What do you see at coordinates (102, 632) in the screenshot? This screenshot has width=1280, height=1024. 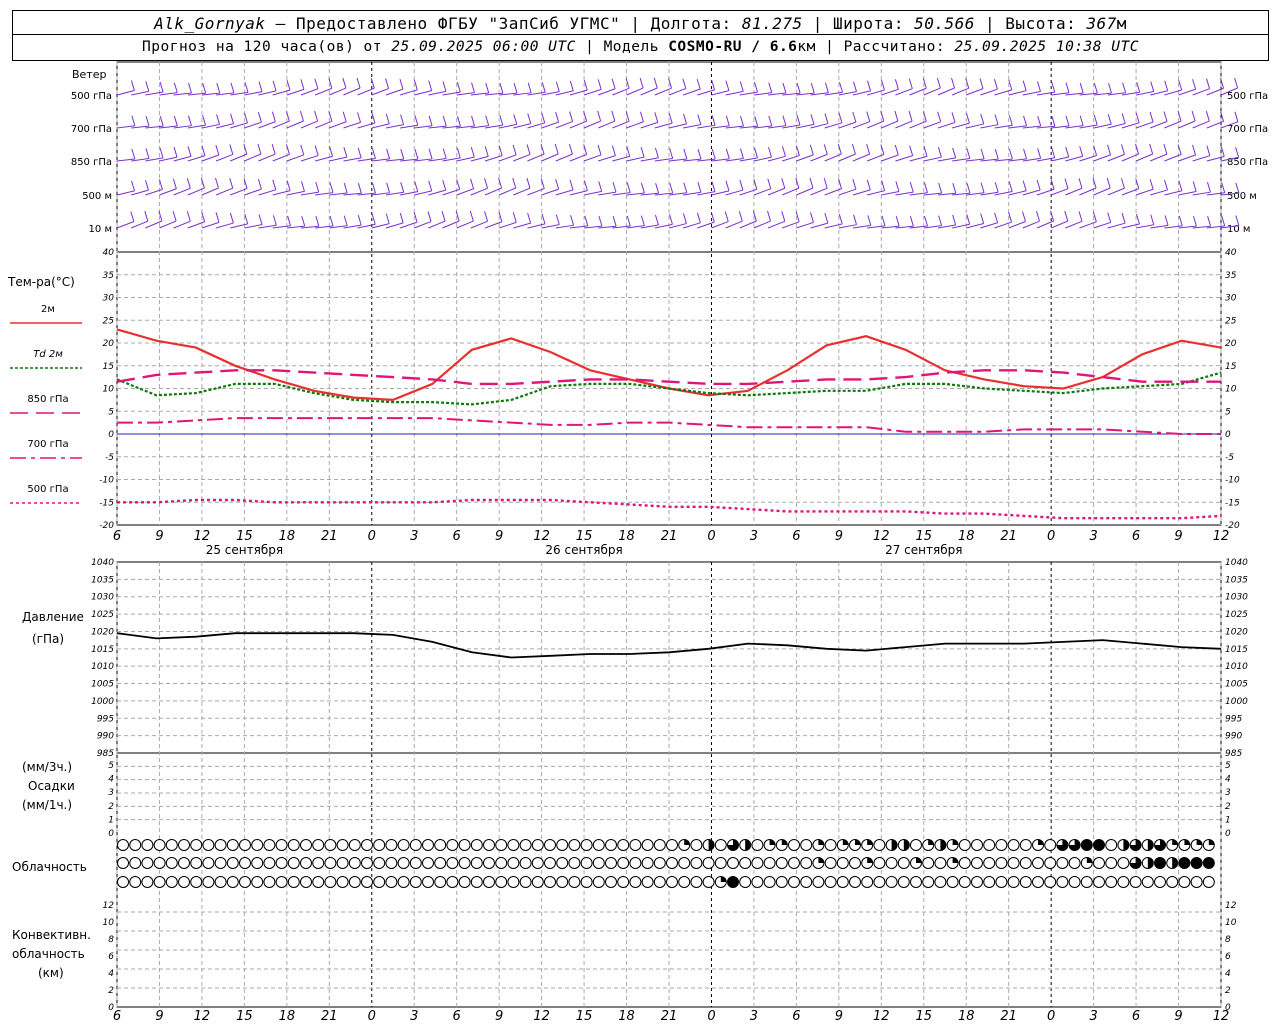 I see `pressure-tick-label: 1020` at bounding box center [102, 632].